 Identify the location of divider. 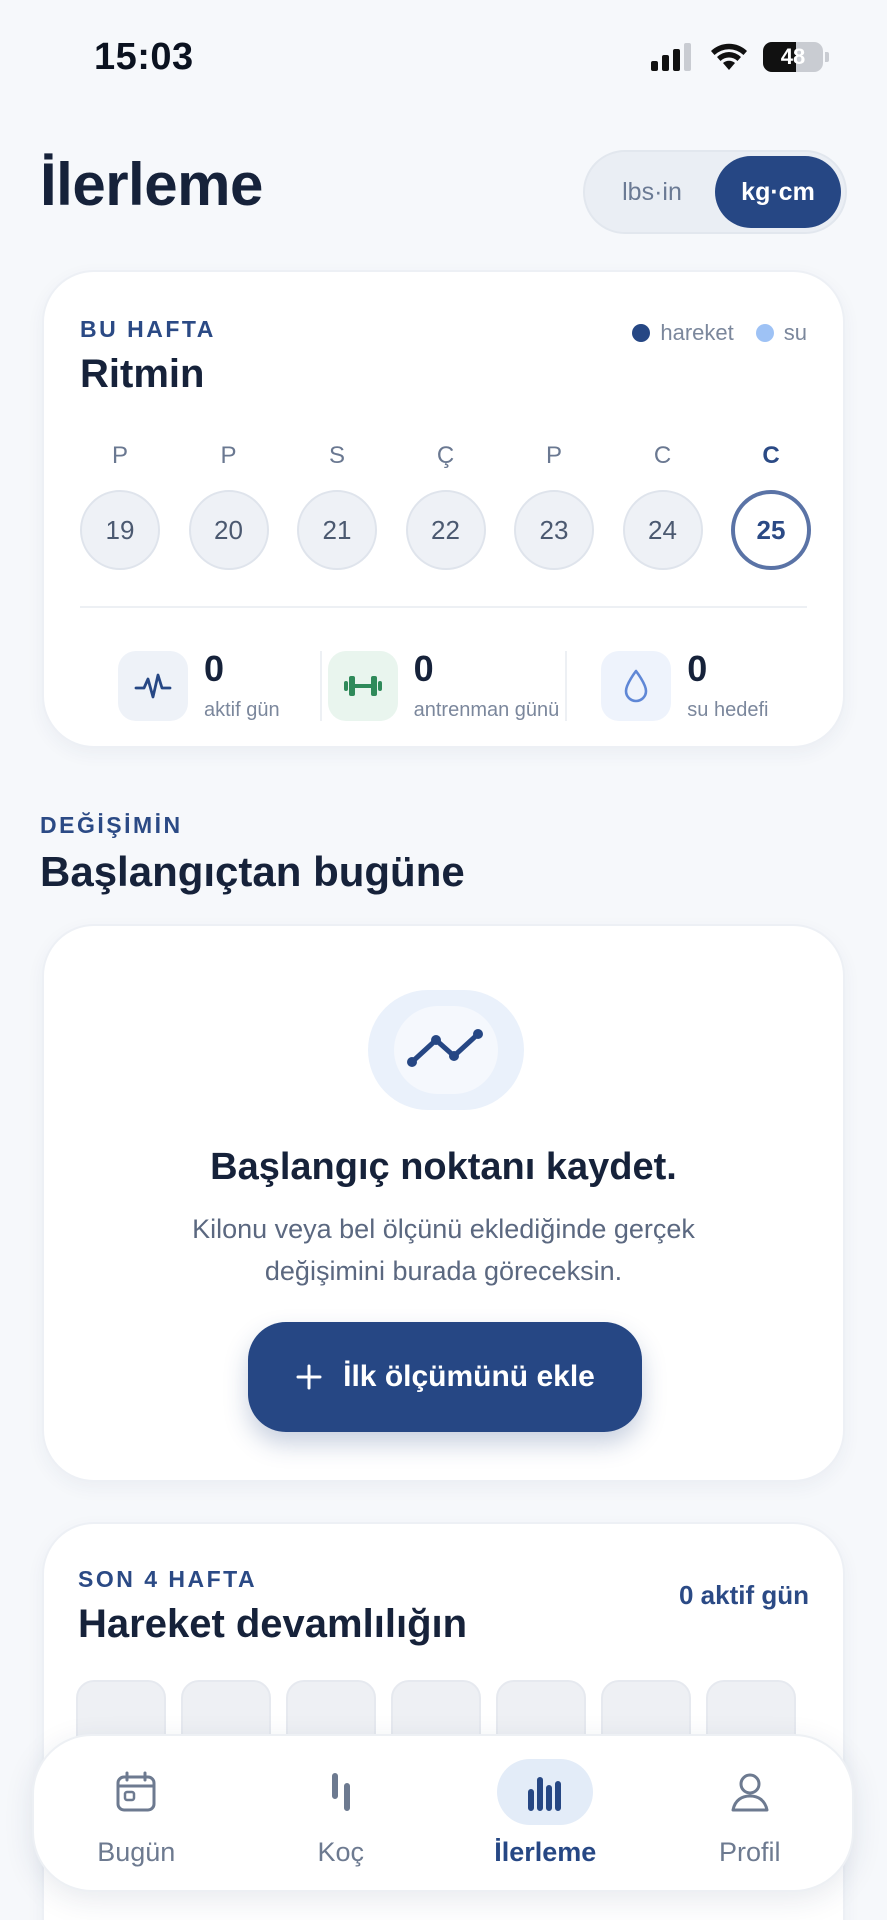
(443, 607).